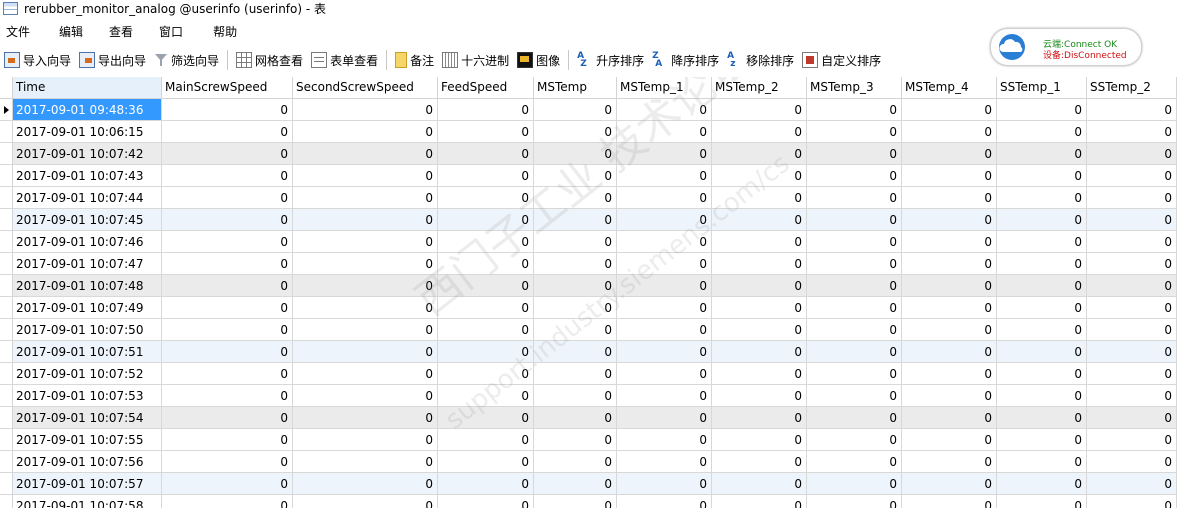  What do you see at coordinates (112, 60) in the screenshot?
I see `export-wizard-button: 导出向导` at bounding box center [112, 60].